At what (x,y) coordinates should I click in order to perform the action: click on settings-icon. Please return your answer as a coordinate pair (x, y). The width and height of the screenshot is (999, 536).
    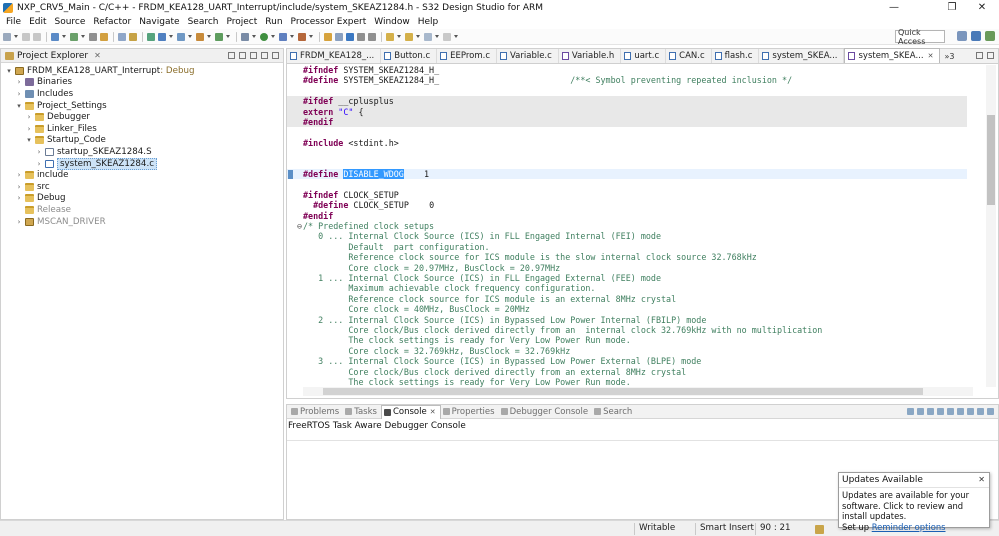
    Looking at the image, I should click on (151, 36).